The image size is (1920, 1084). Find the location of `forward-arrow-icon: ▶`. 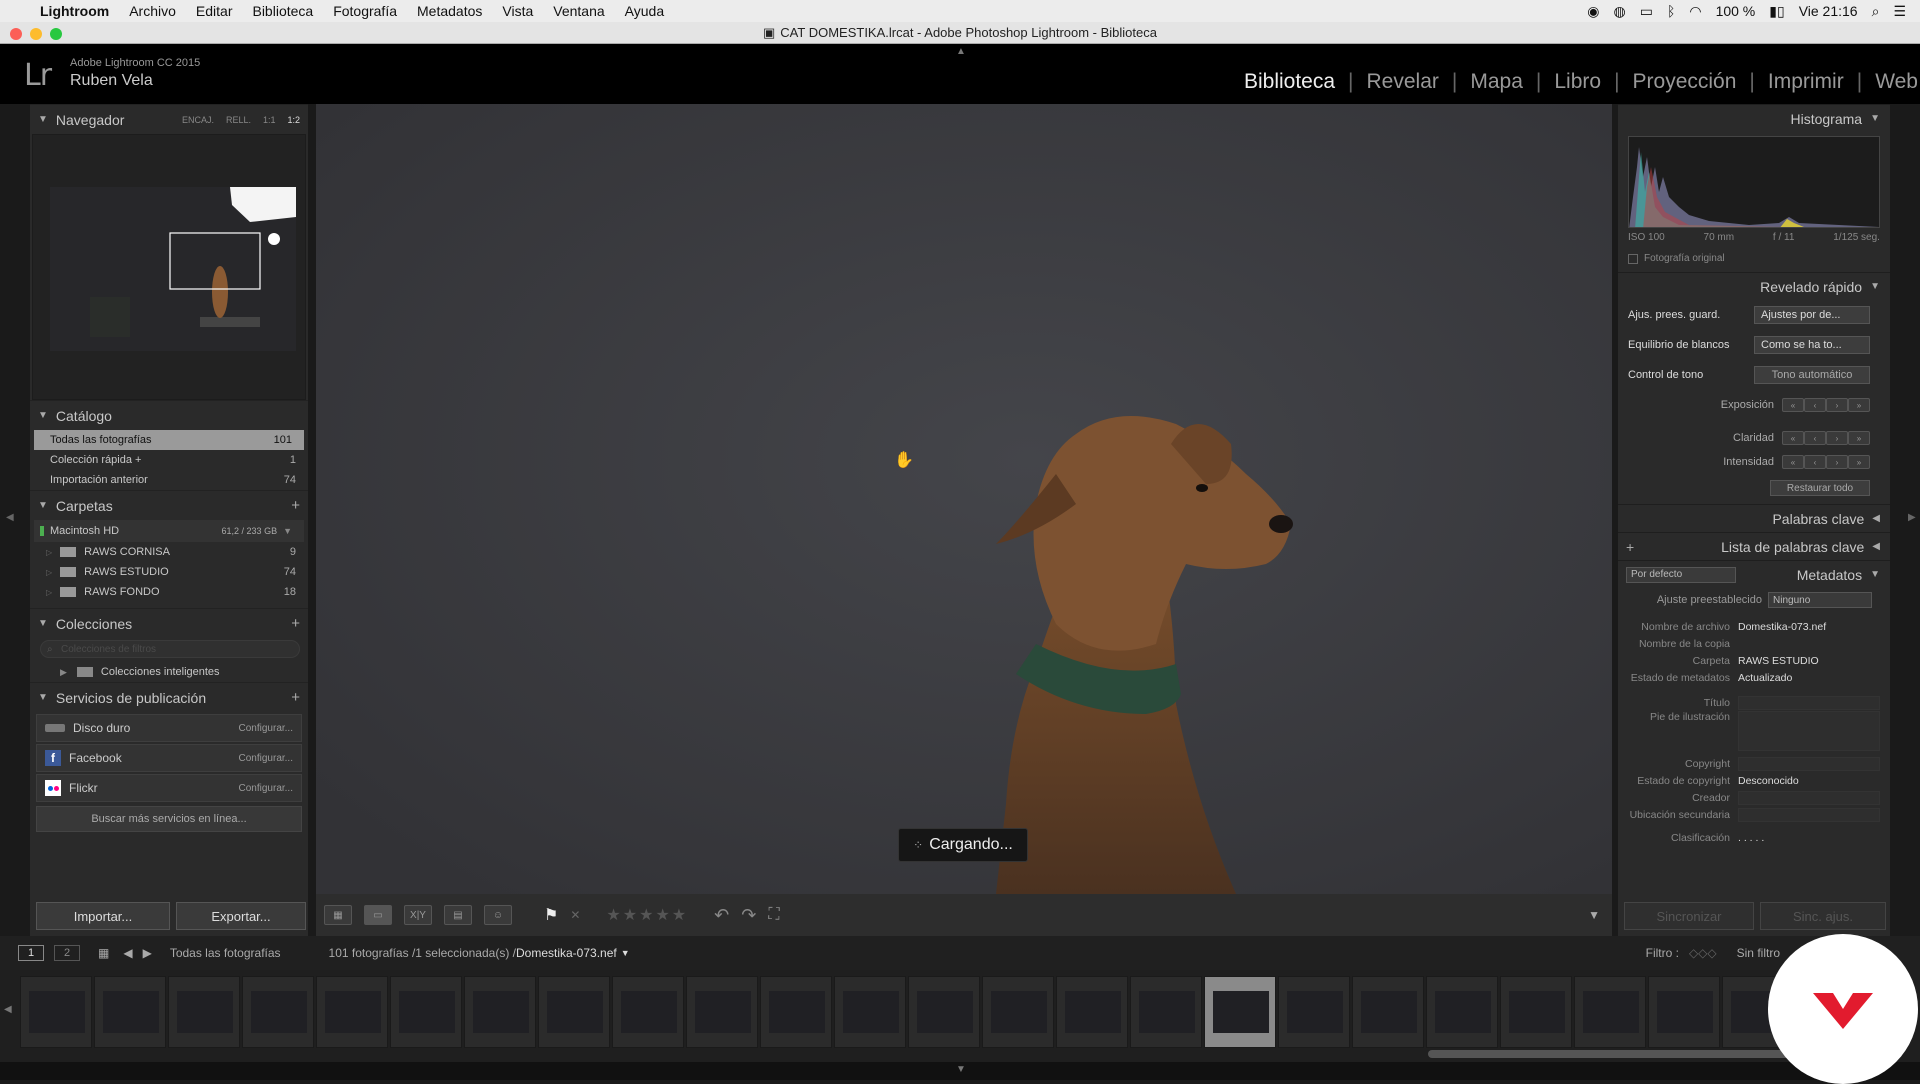

forward-arrow-icon: ▶ is located at coordinates (147, 953).